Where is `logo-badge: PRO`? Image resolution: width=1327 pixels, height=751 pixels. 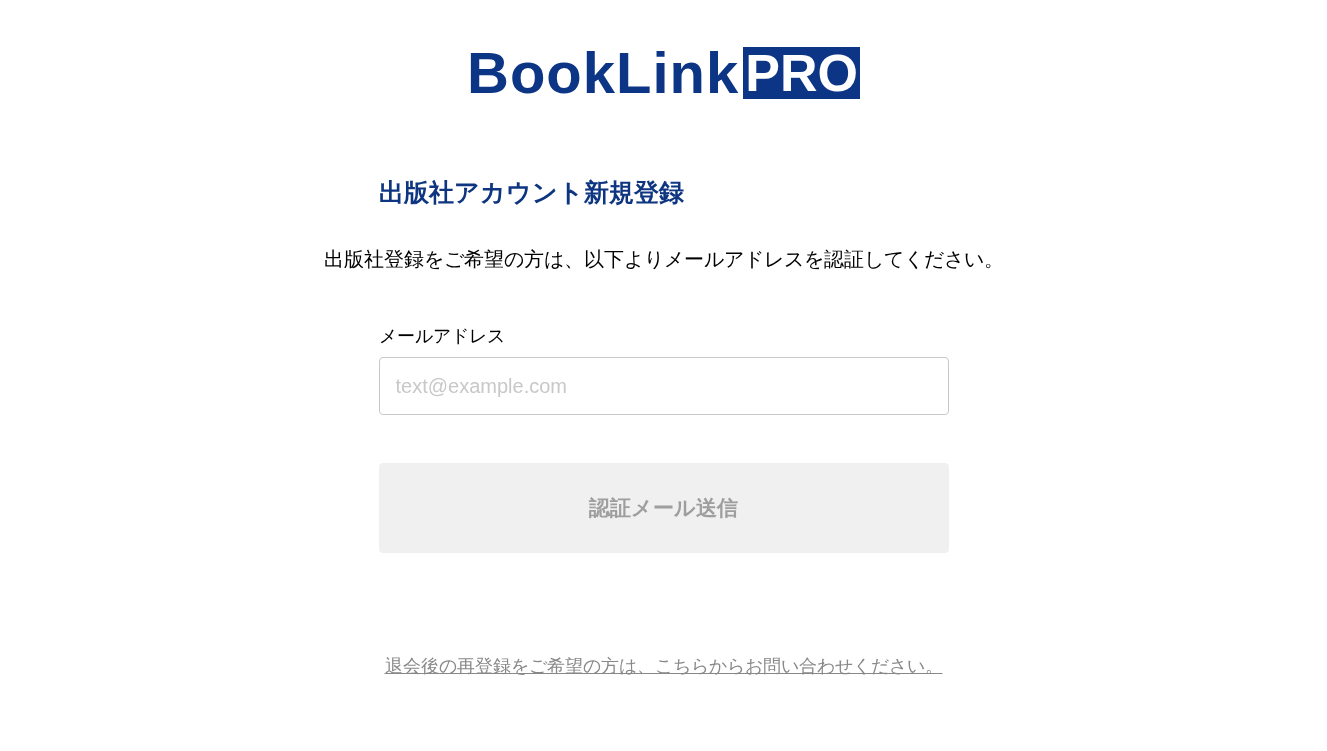
logo-badge: PRO is located at coordinates (801, 73).